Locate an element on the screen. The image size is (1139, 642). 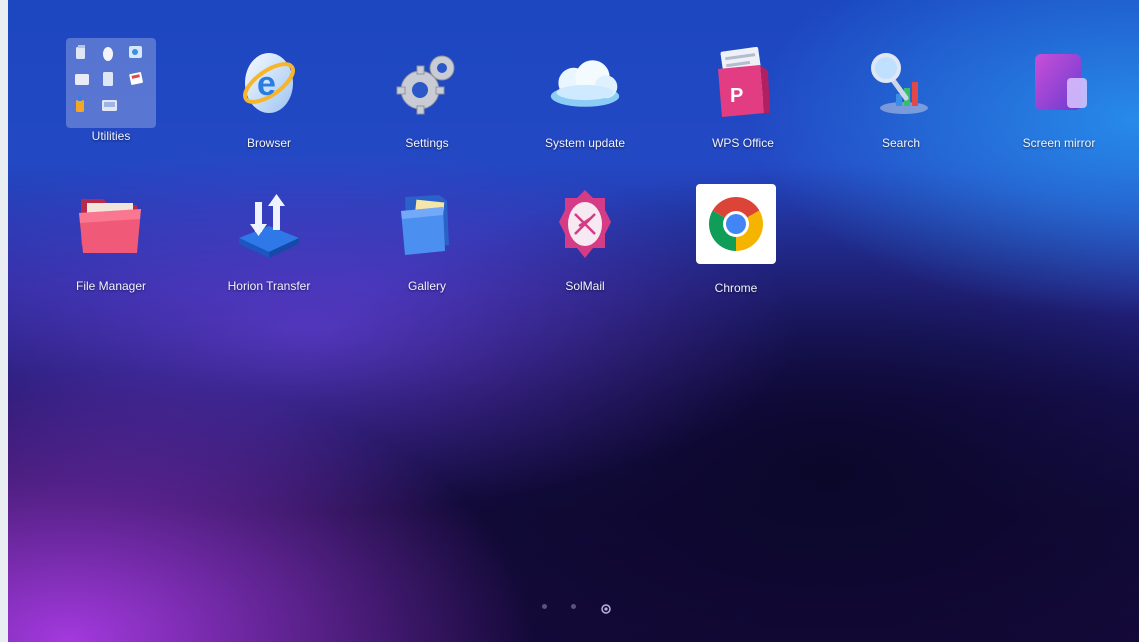
svg-text: e is located at coordinates (266, 84).